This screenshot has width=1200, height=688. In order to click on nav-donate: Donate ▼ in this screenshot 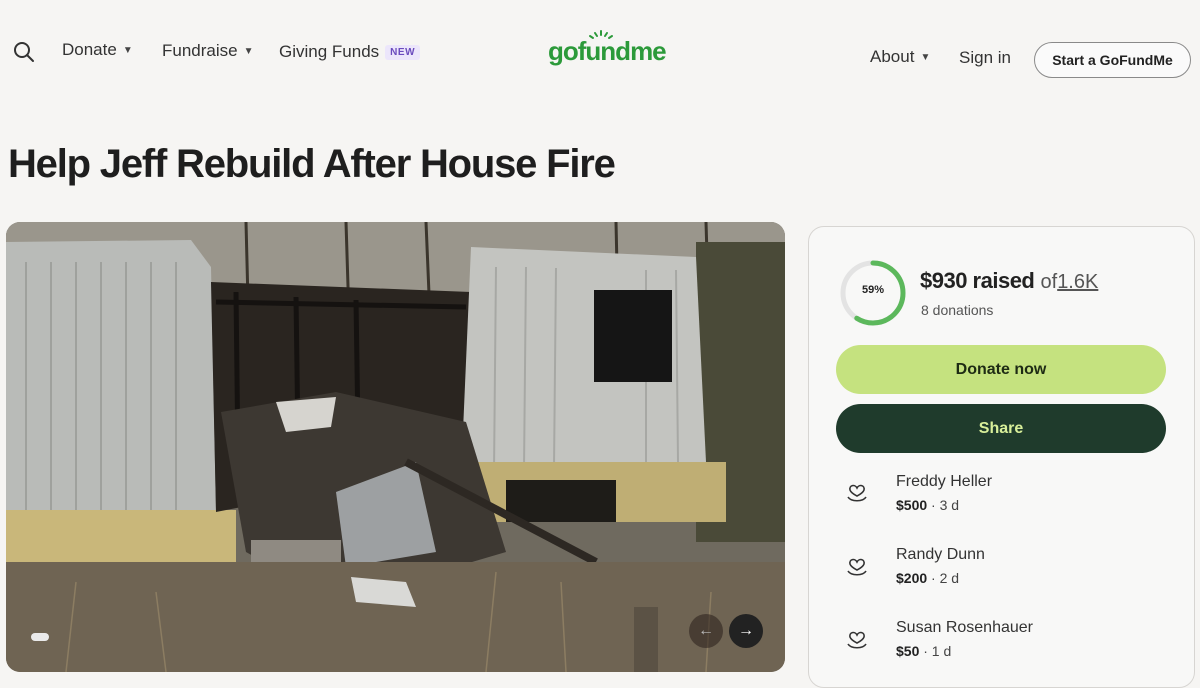, I will do `click(97, 50)`.